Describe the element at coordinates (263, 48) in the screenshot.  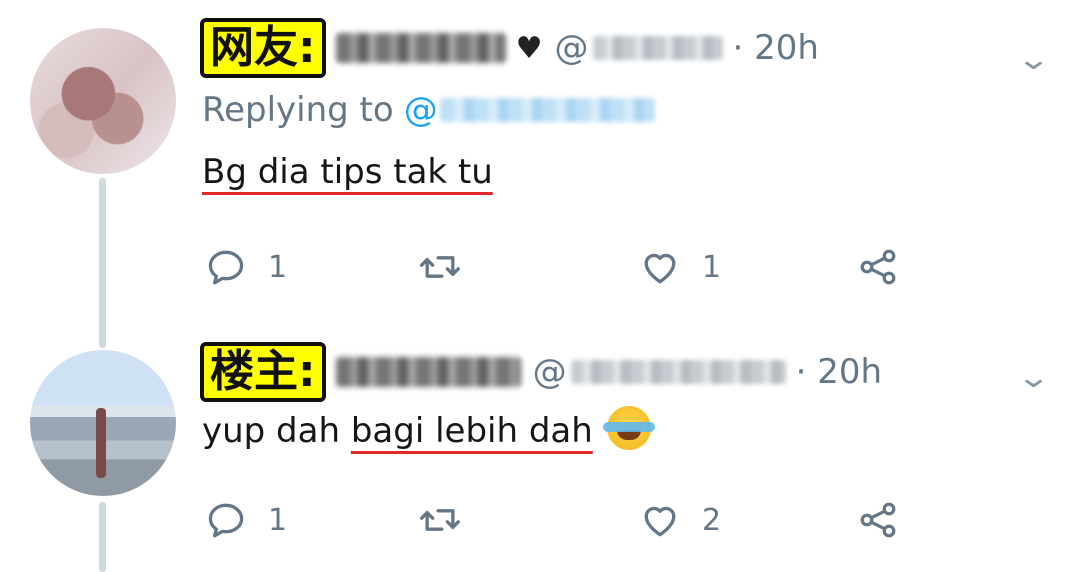
I see `label-tag: 网友:` at that location.